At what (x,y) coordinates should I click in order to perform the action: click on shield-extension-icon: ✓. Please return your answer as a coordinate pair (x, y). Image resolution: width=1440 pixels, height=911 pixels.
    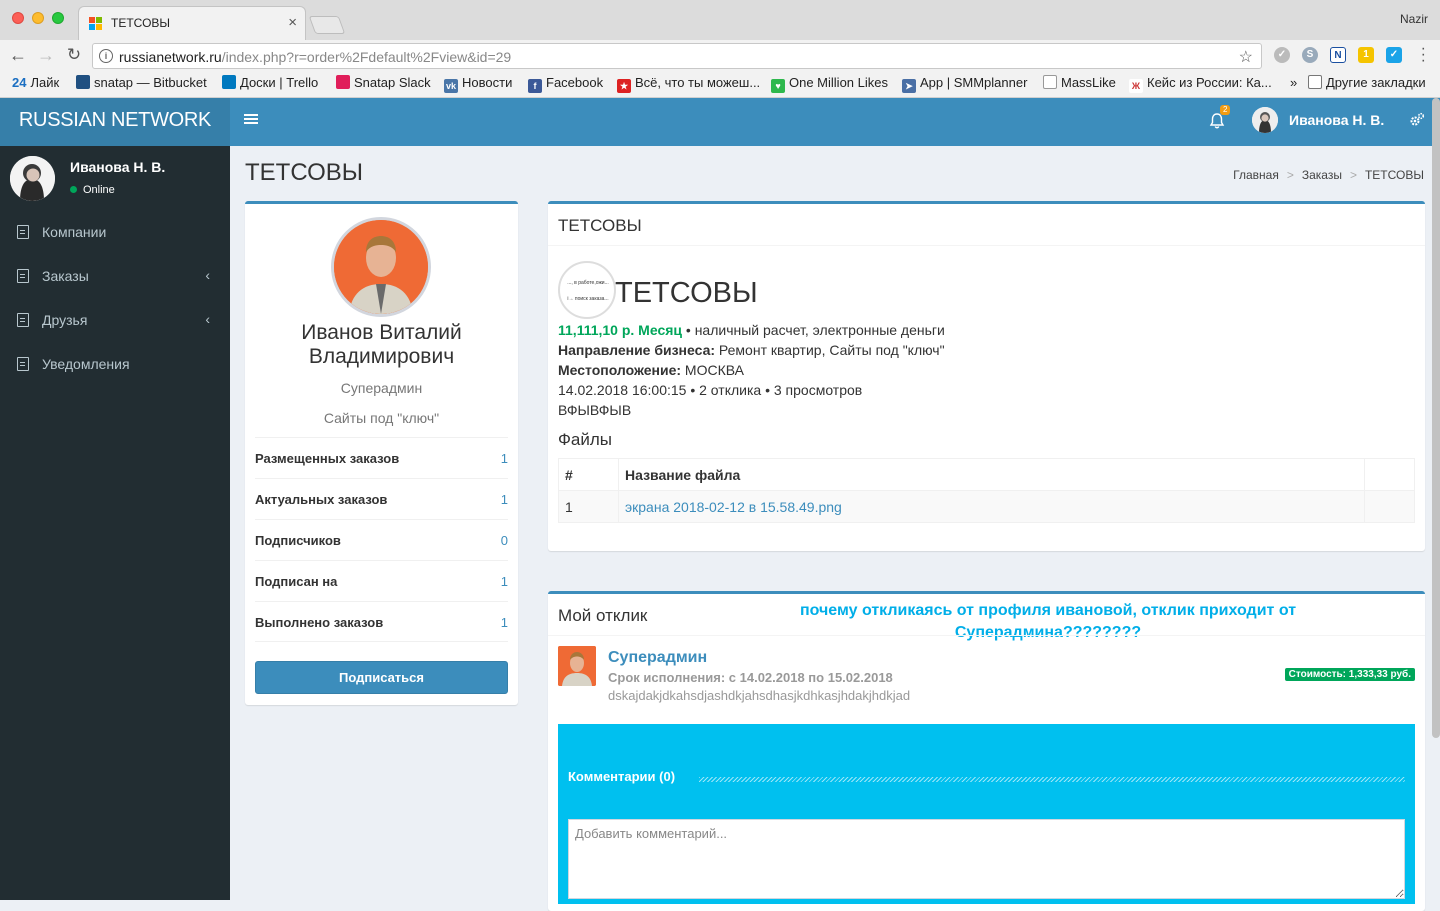
    Looking at the image, I should click on (1282, 55).